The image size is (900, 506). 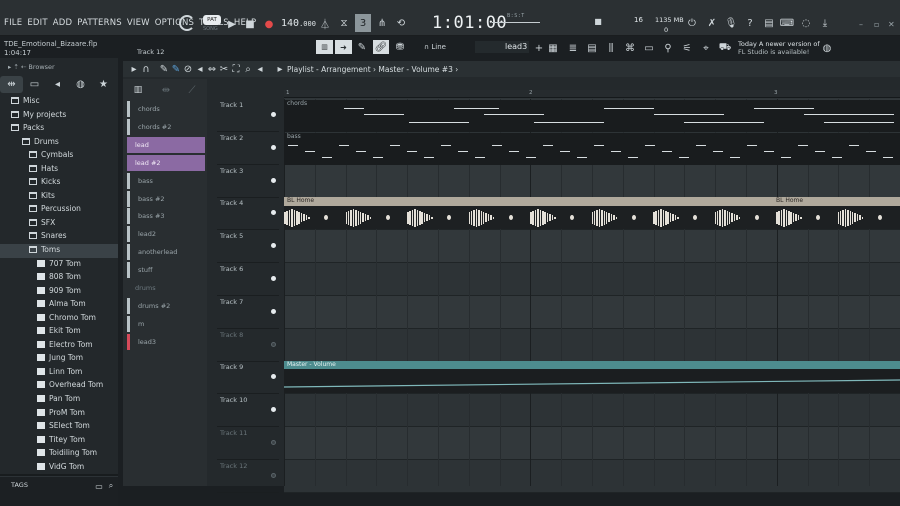 I want to click on pin-icon: ⚲, so click(x=668, y=48).